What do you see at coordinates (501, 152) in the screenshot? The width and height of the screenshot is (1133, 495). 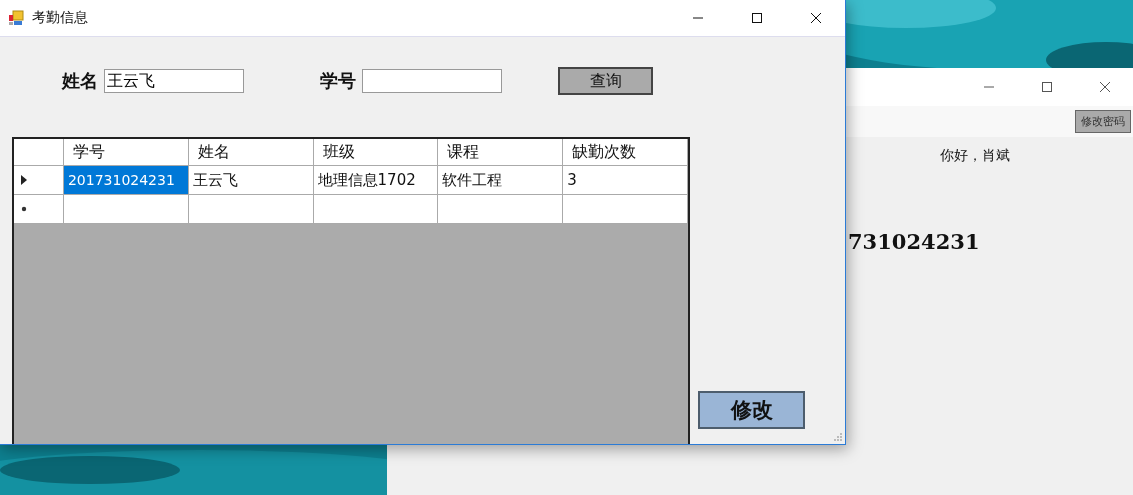 I see `column-header: 课程` at bounding box center [501, 152].